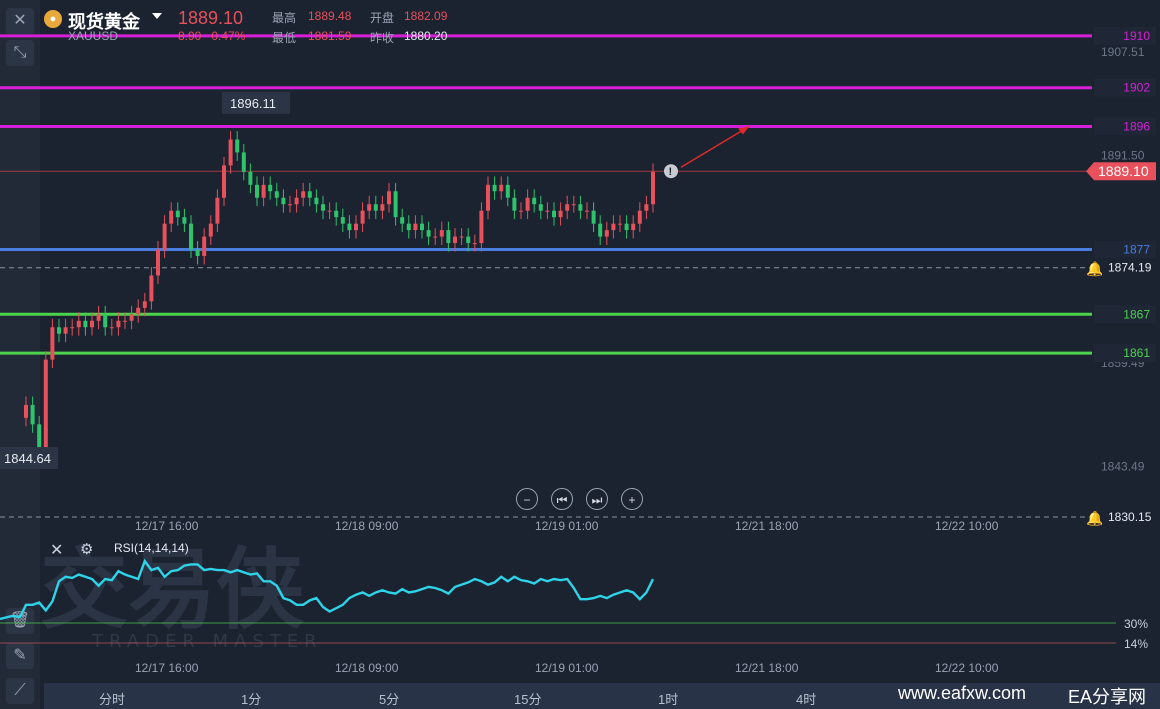 The image size is (1160, 709). I want to click on settings-icon: ⚙, so click(86, 549).